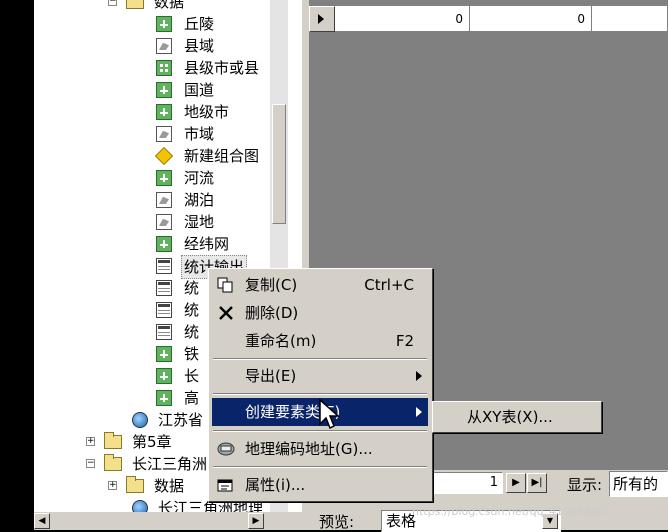  I want to click on last-record-button: ▶|, so click(537, 483).